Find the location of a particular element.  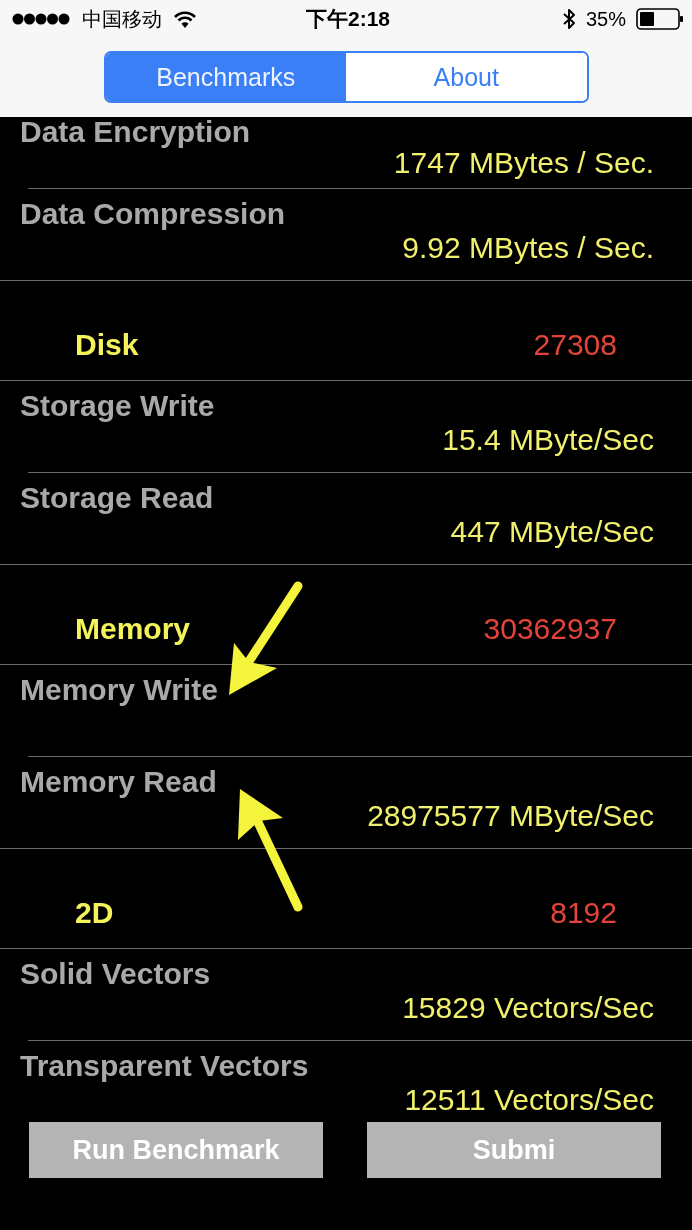

action-button: Run Benchmark is located at coordinates (176, 1150).